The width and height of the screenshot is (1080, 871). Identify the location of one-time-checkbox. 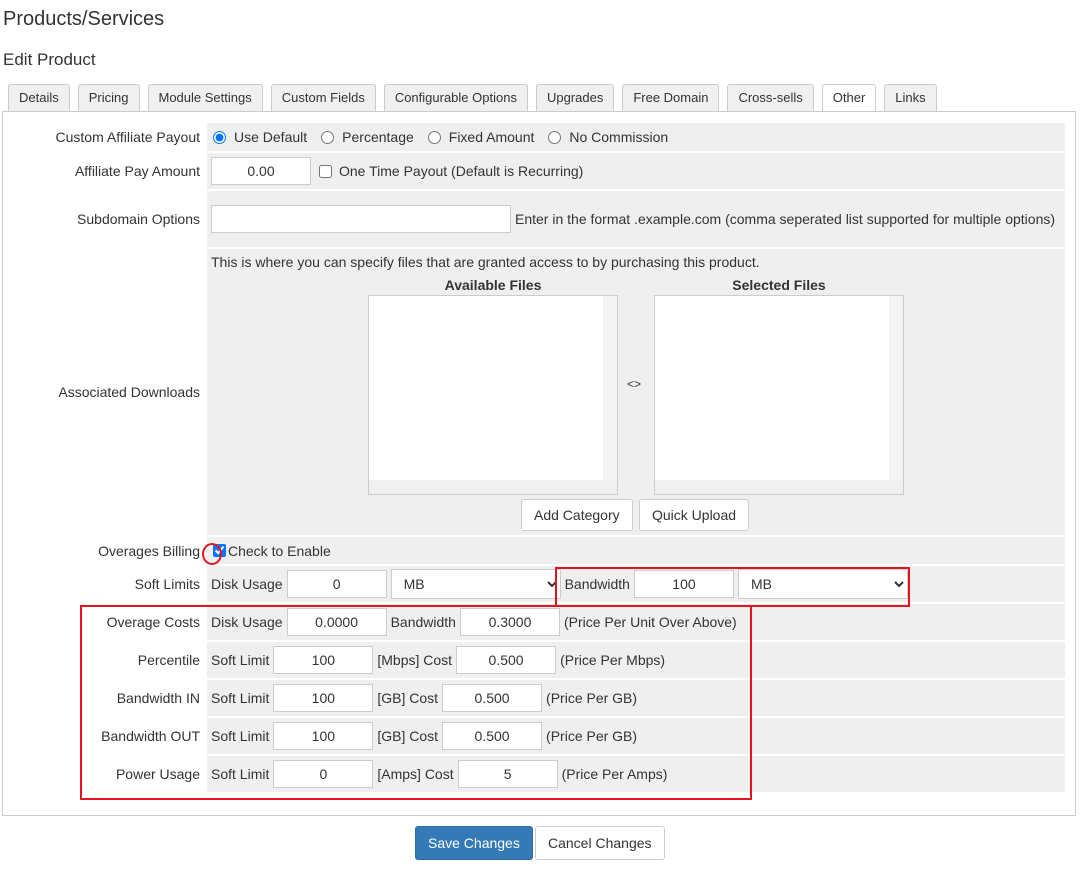
(325, 171).